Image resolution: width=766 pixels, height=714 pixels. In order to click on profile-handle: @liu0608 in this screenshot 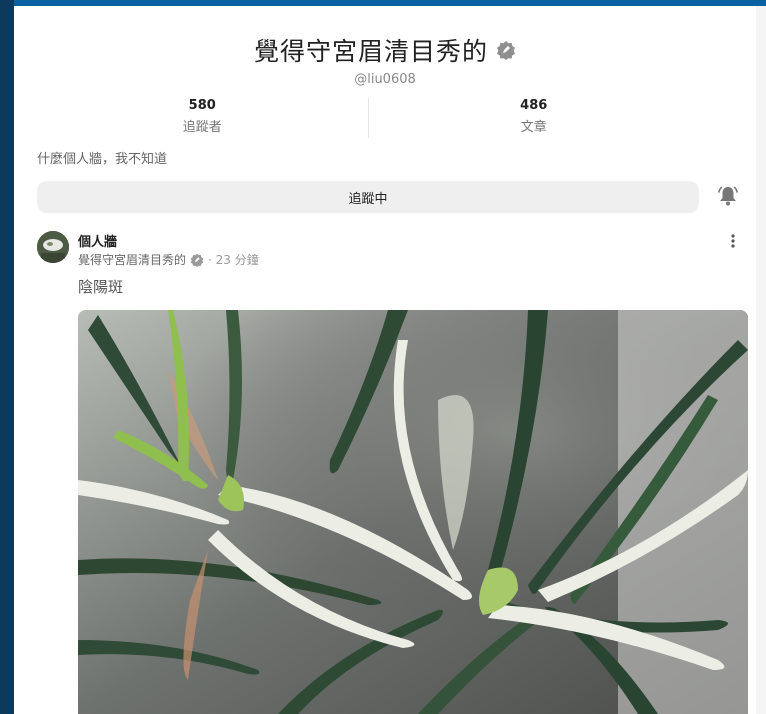, I will do `click(385, 79)`.